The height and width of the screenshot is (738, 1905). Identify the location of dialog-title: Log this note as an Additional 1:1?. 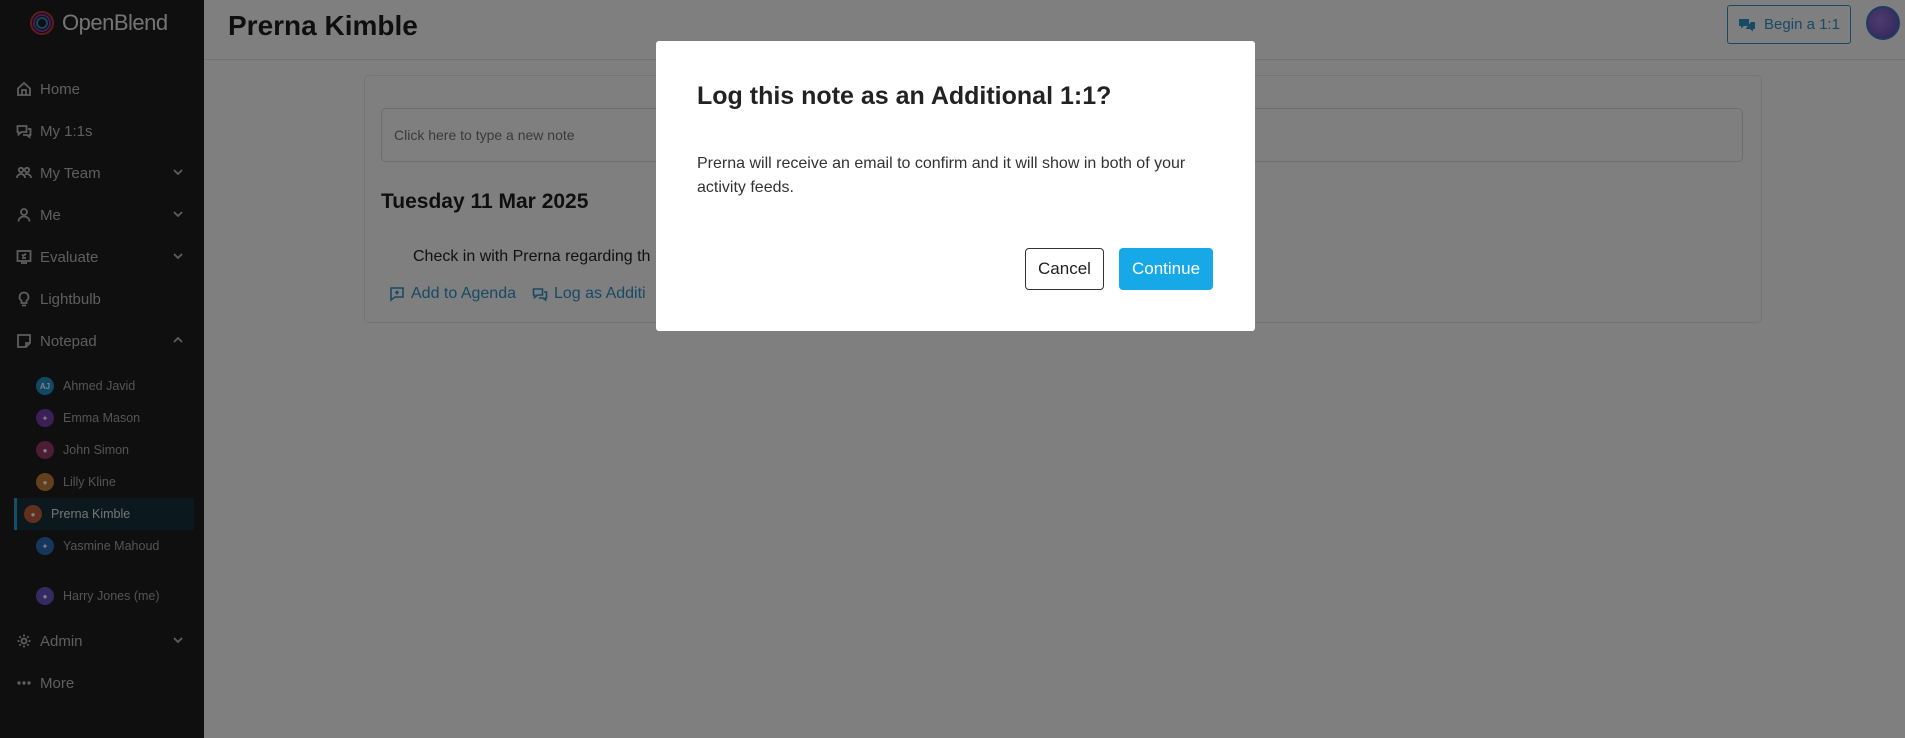
(904, 96).